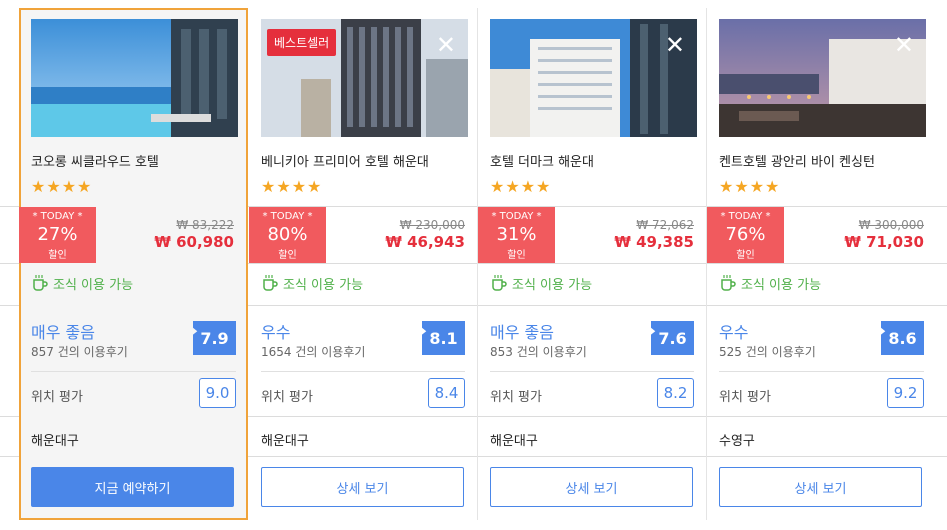 This screenshot has height=530, width=947. What do you see at coordinates (797, 160) in the screenshot?
I see `hotel-name: 켄트호텔 광안리 바이 켄싱턴` at bounding box center [797, 160].